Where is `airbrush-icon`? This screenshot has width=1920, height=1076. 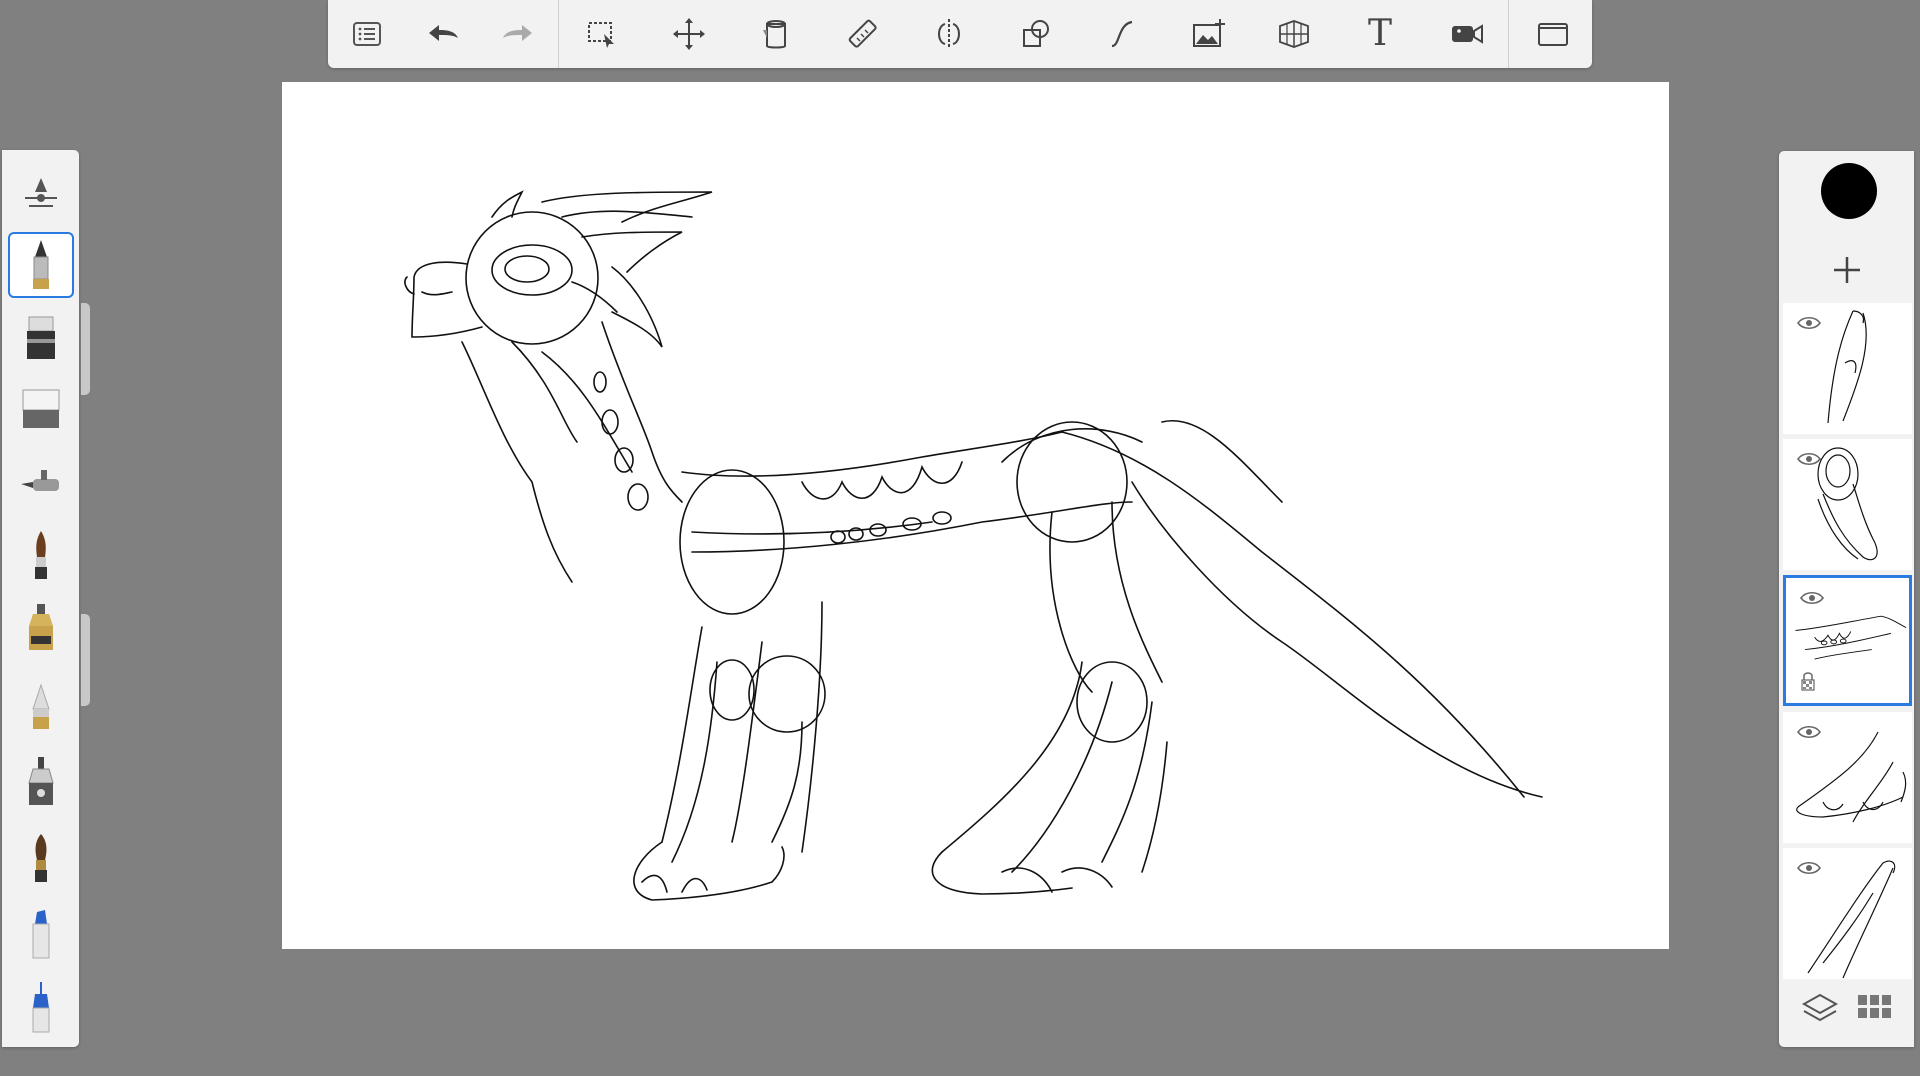
airbrush-icon is located at coordinates (41, 480).